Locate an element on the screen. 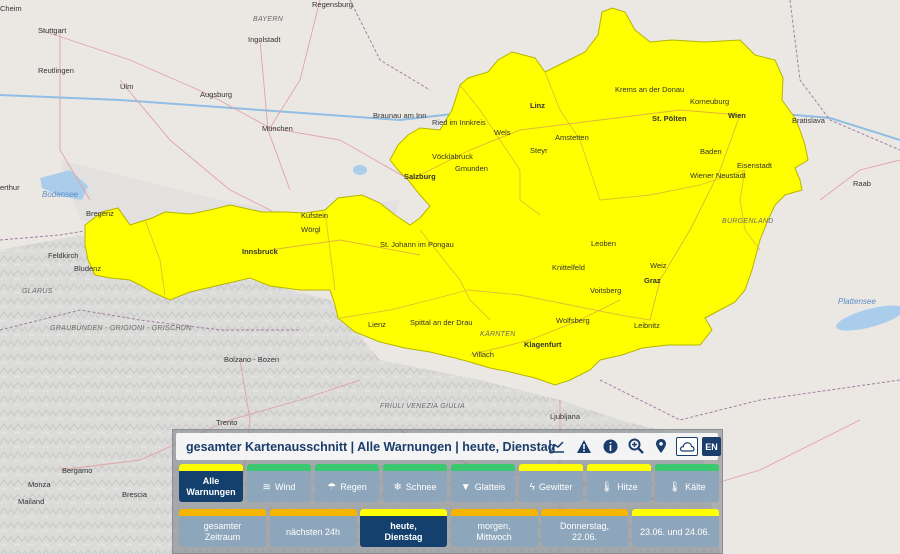  label-bratislava: Bratislava is located at coordinates (808, 120).